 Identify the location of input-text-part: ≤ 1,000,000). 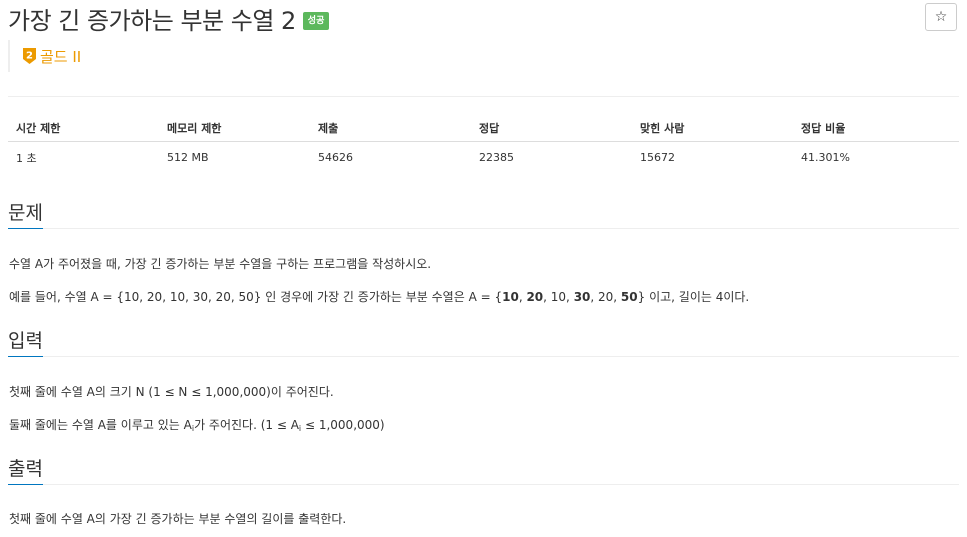
(343, 425).